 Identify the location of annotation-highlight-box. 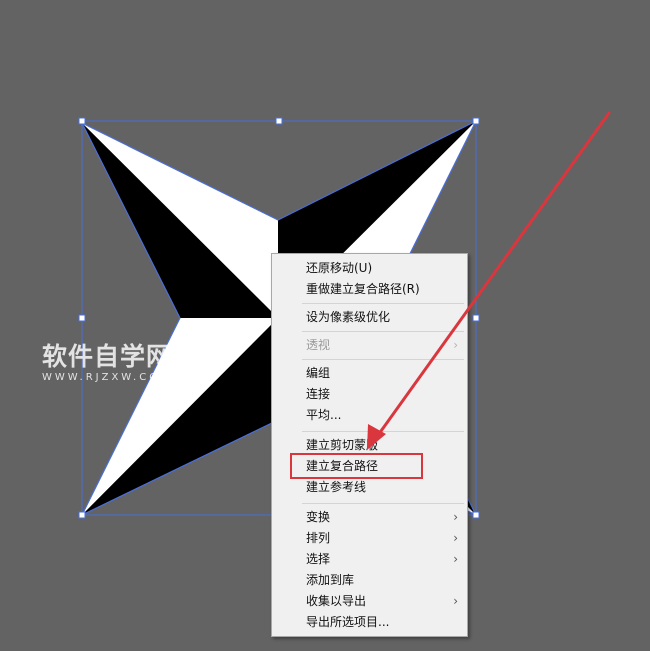
(356, 466).